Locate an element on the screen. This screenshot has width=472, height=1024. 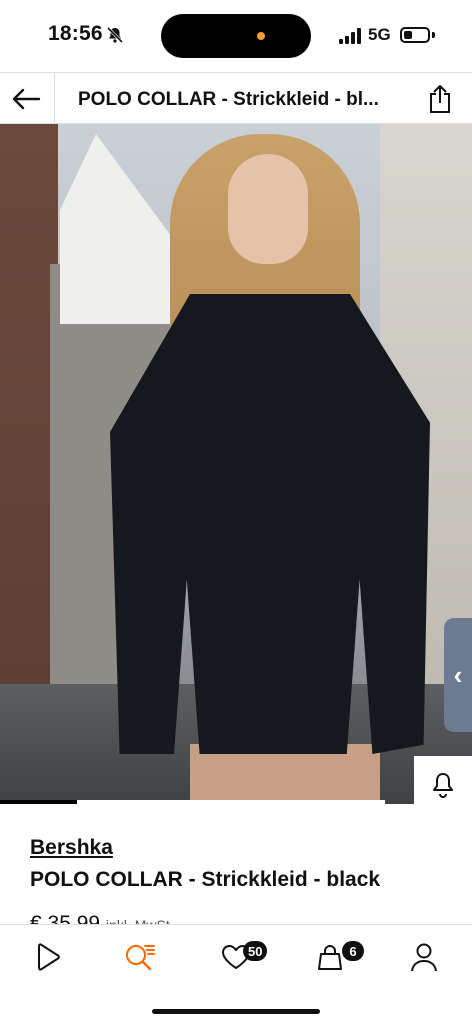
status-time: 18:56 is located at coordinates (75, 33).